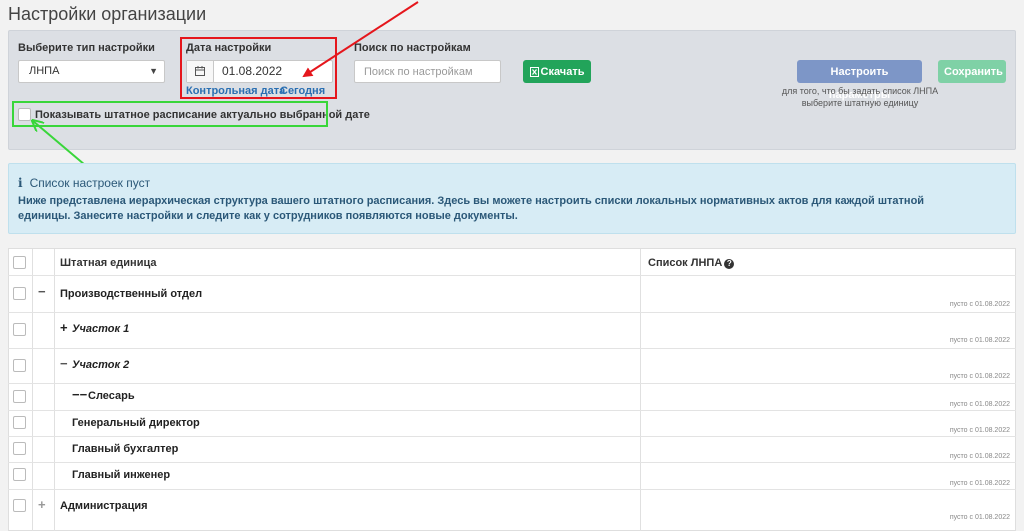 The image size is (1024, 531). What do you see at coordinates (20, 183) in the screenshot?
I see `info-icon: i` at bounding box center [20, 183].